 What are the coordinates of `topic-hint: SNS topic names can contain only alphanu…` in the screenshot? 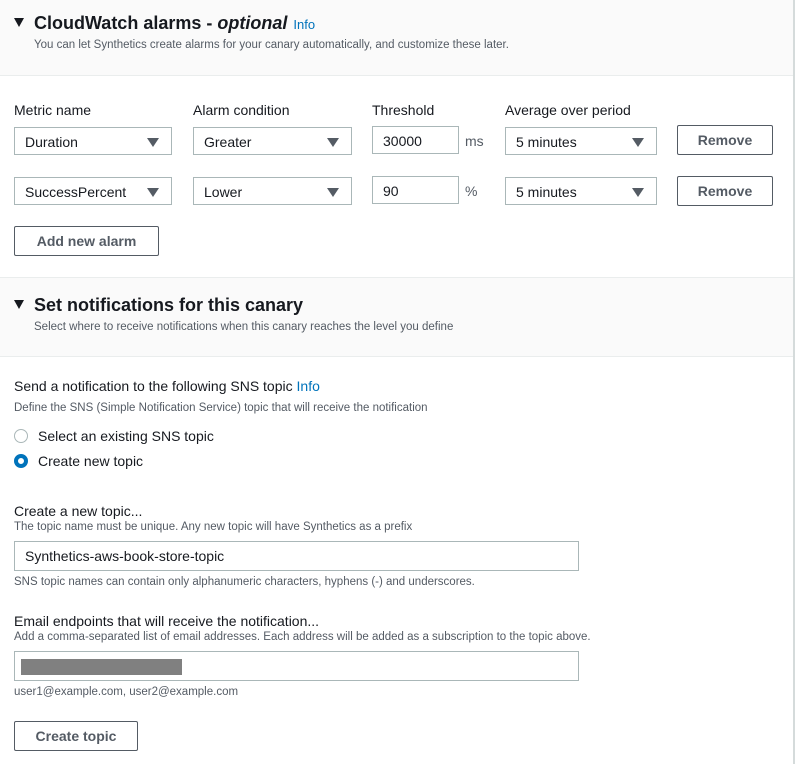 It's located at (244, 582).